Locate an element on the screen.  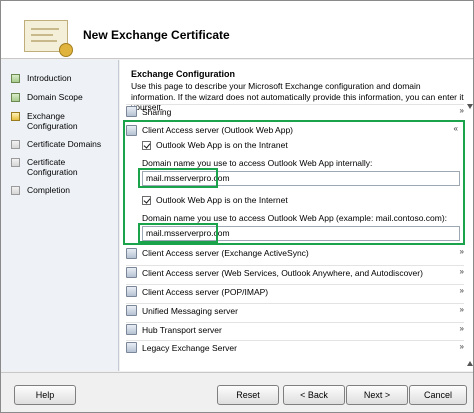
owa-intranet-checkbox: Outlook Web App is on the Intranet is located at coordinates (215, 145).